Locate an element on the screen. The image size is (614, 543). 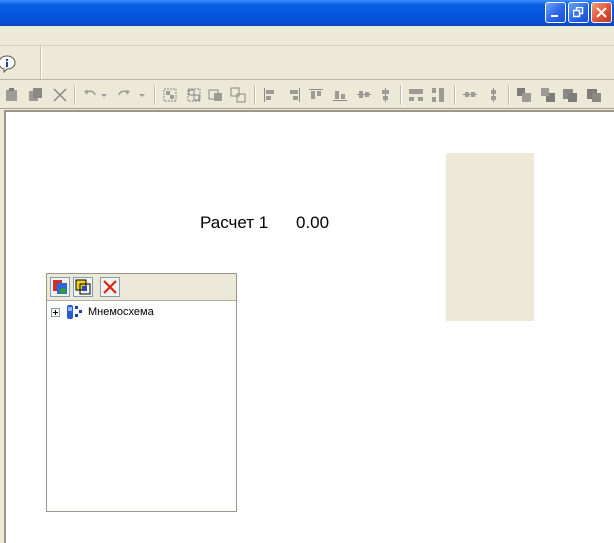
redo-dropdown-icon is located at coordinates (142, 95).